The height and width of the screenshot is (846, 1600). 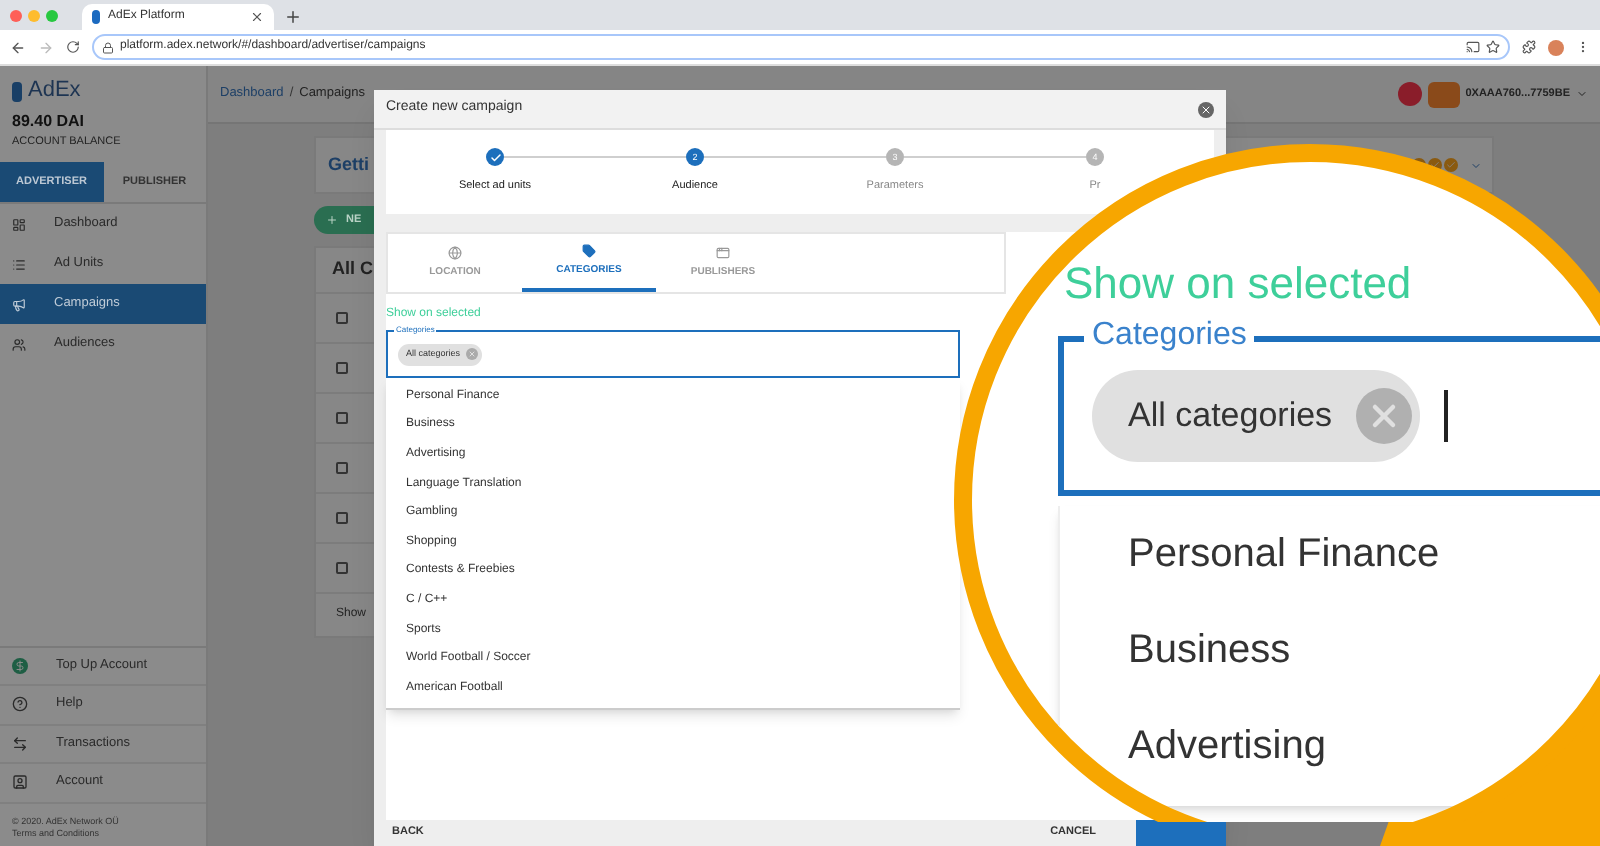 I want to click on logo-text: AdEx, so click(x=54, y=91).